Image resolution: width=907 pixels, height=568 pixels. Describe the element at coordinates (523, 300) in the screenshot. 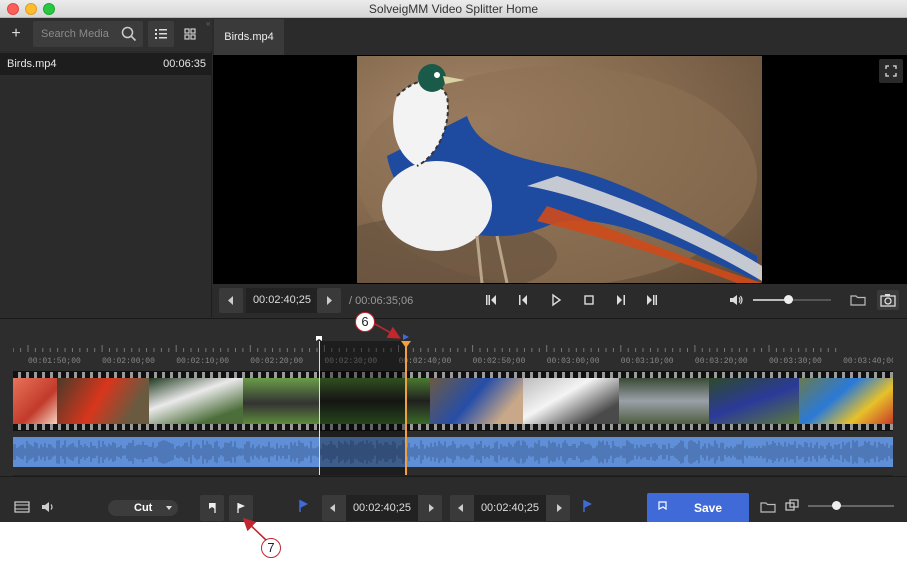

I see `step-back-icon` at that location.